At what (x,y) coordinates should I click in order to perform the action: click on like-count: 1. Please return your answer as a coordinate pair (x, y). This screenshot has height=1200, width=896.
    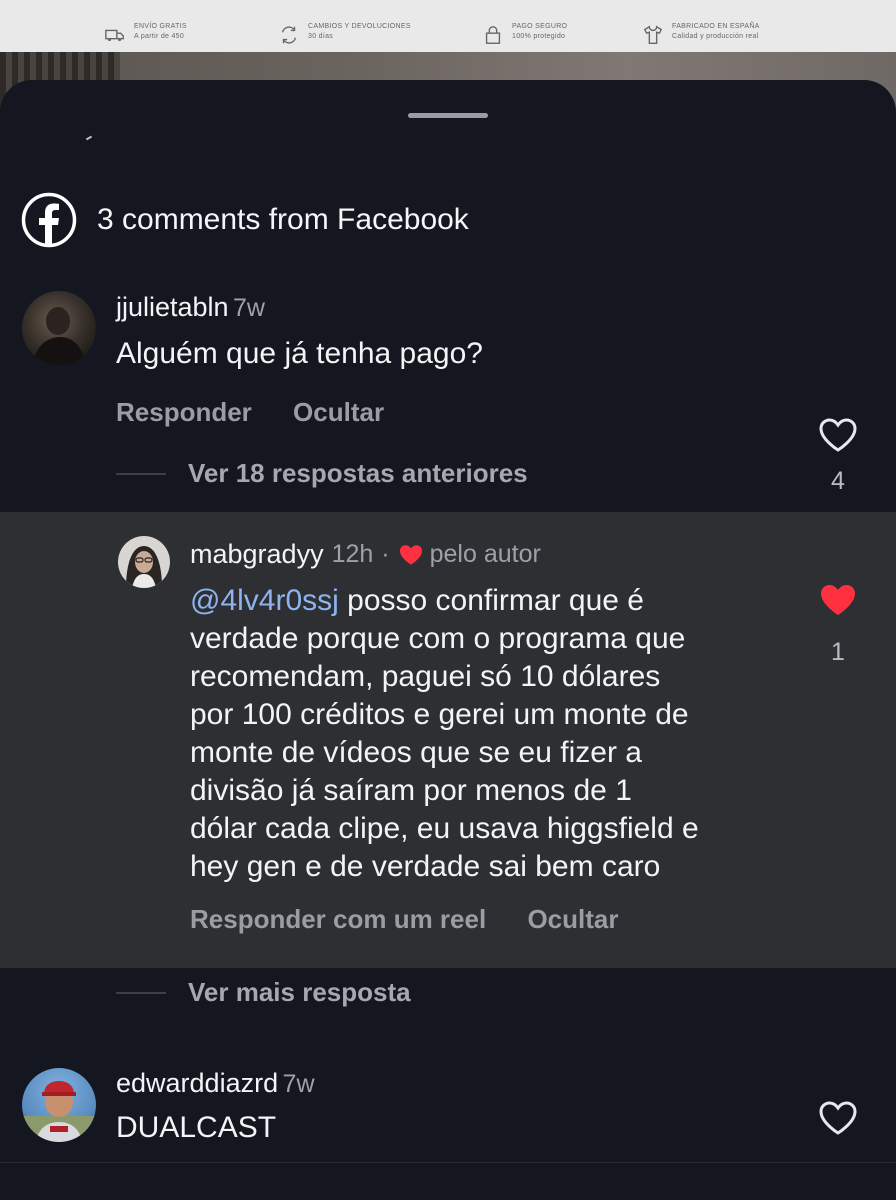
    Looking at the image, I should click on (838, 652).